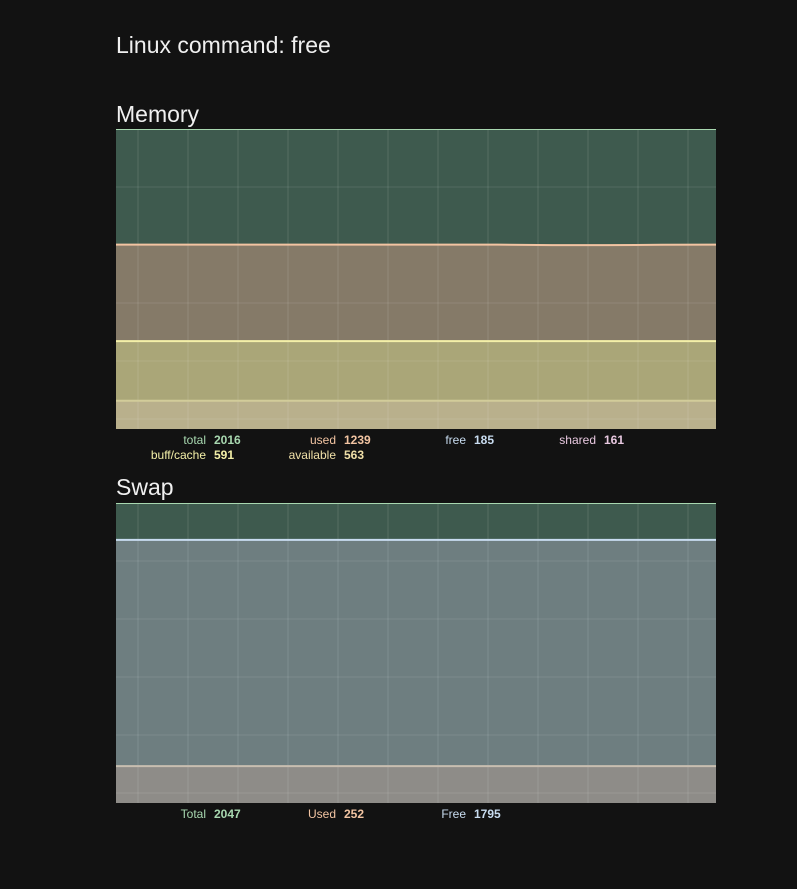 The width and height of the screenshot is (797, 889). What do you see at coordinates (484, 440) in the screenshot?
I see `memory-legend-value-free: 185` at bounding box center [484, 440].